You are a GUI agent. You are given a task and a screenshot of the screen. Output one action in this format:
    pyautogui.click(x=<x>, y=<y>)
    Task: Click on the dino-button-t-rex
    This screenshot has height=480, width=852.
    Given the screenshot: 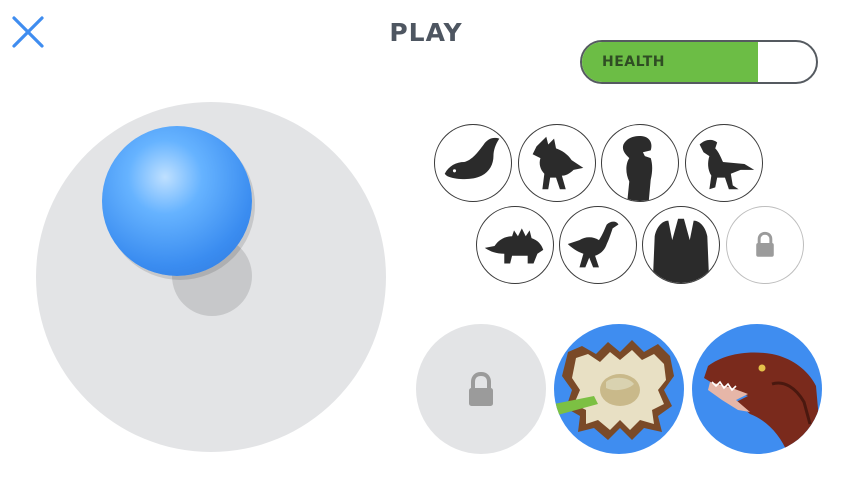 What is the action you would take?
    pyautogui.click(x=640, y=163)
    